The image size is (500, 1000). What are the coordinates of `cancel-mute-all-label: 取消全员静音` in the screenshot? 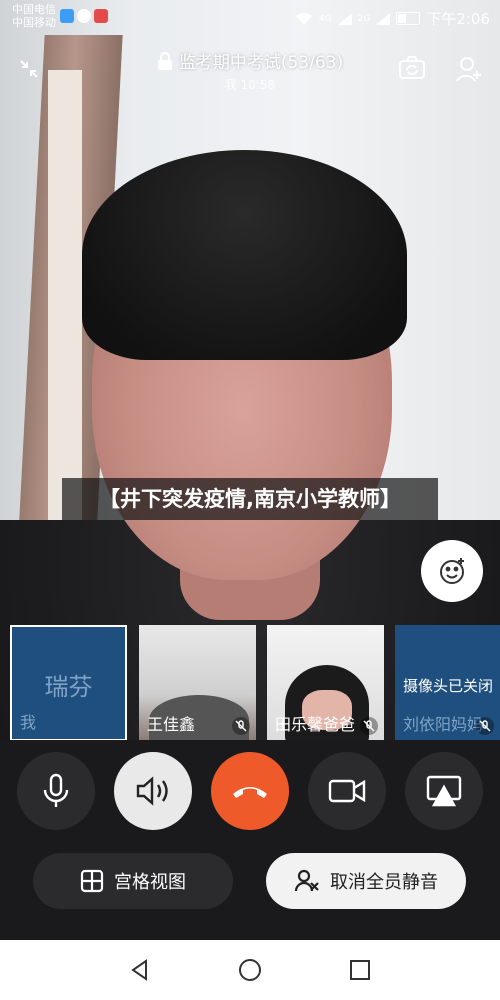 It's located at (384, 882).